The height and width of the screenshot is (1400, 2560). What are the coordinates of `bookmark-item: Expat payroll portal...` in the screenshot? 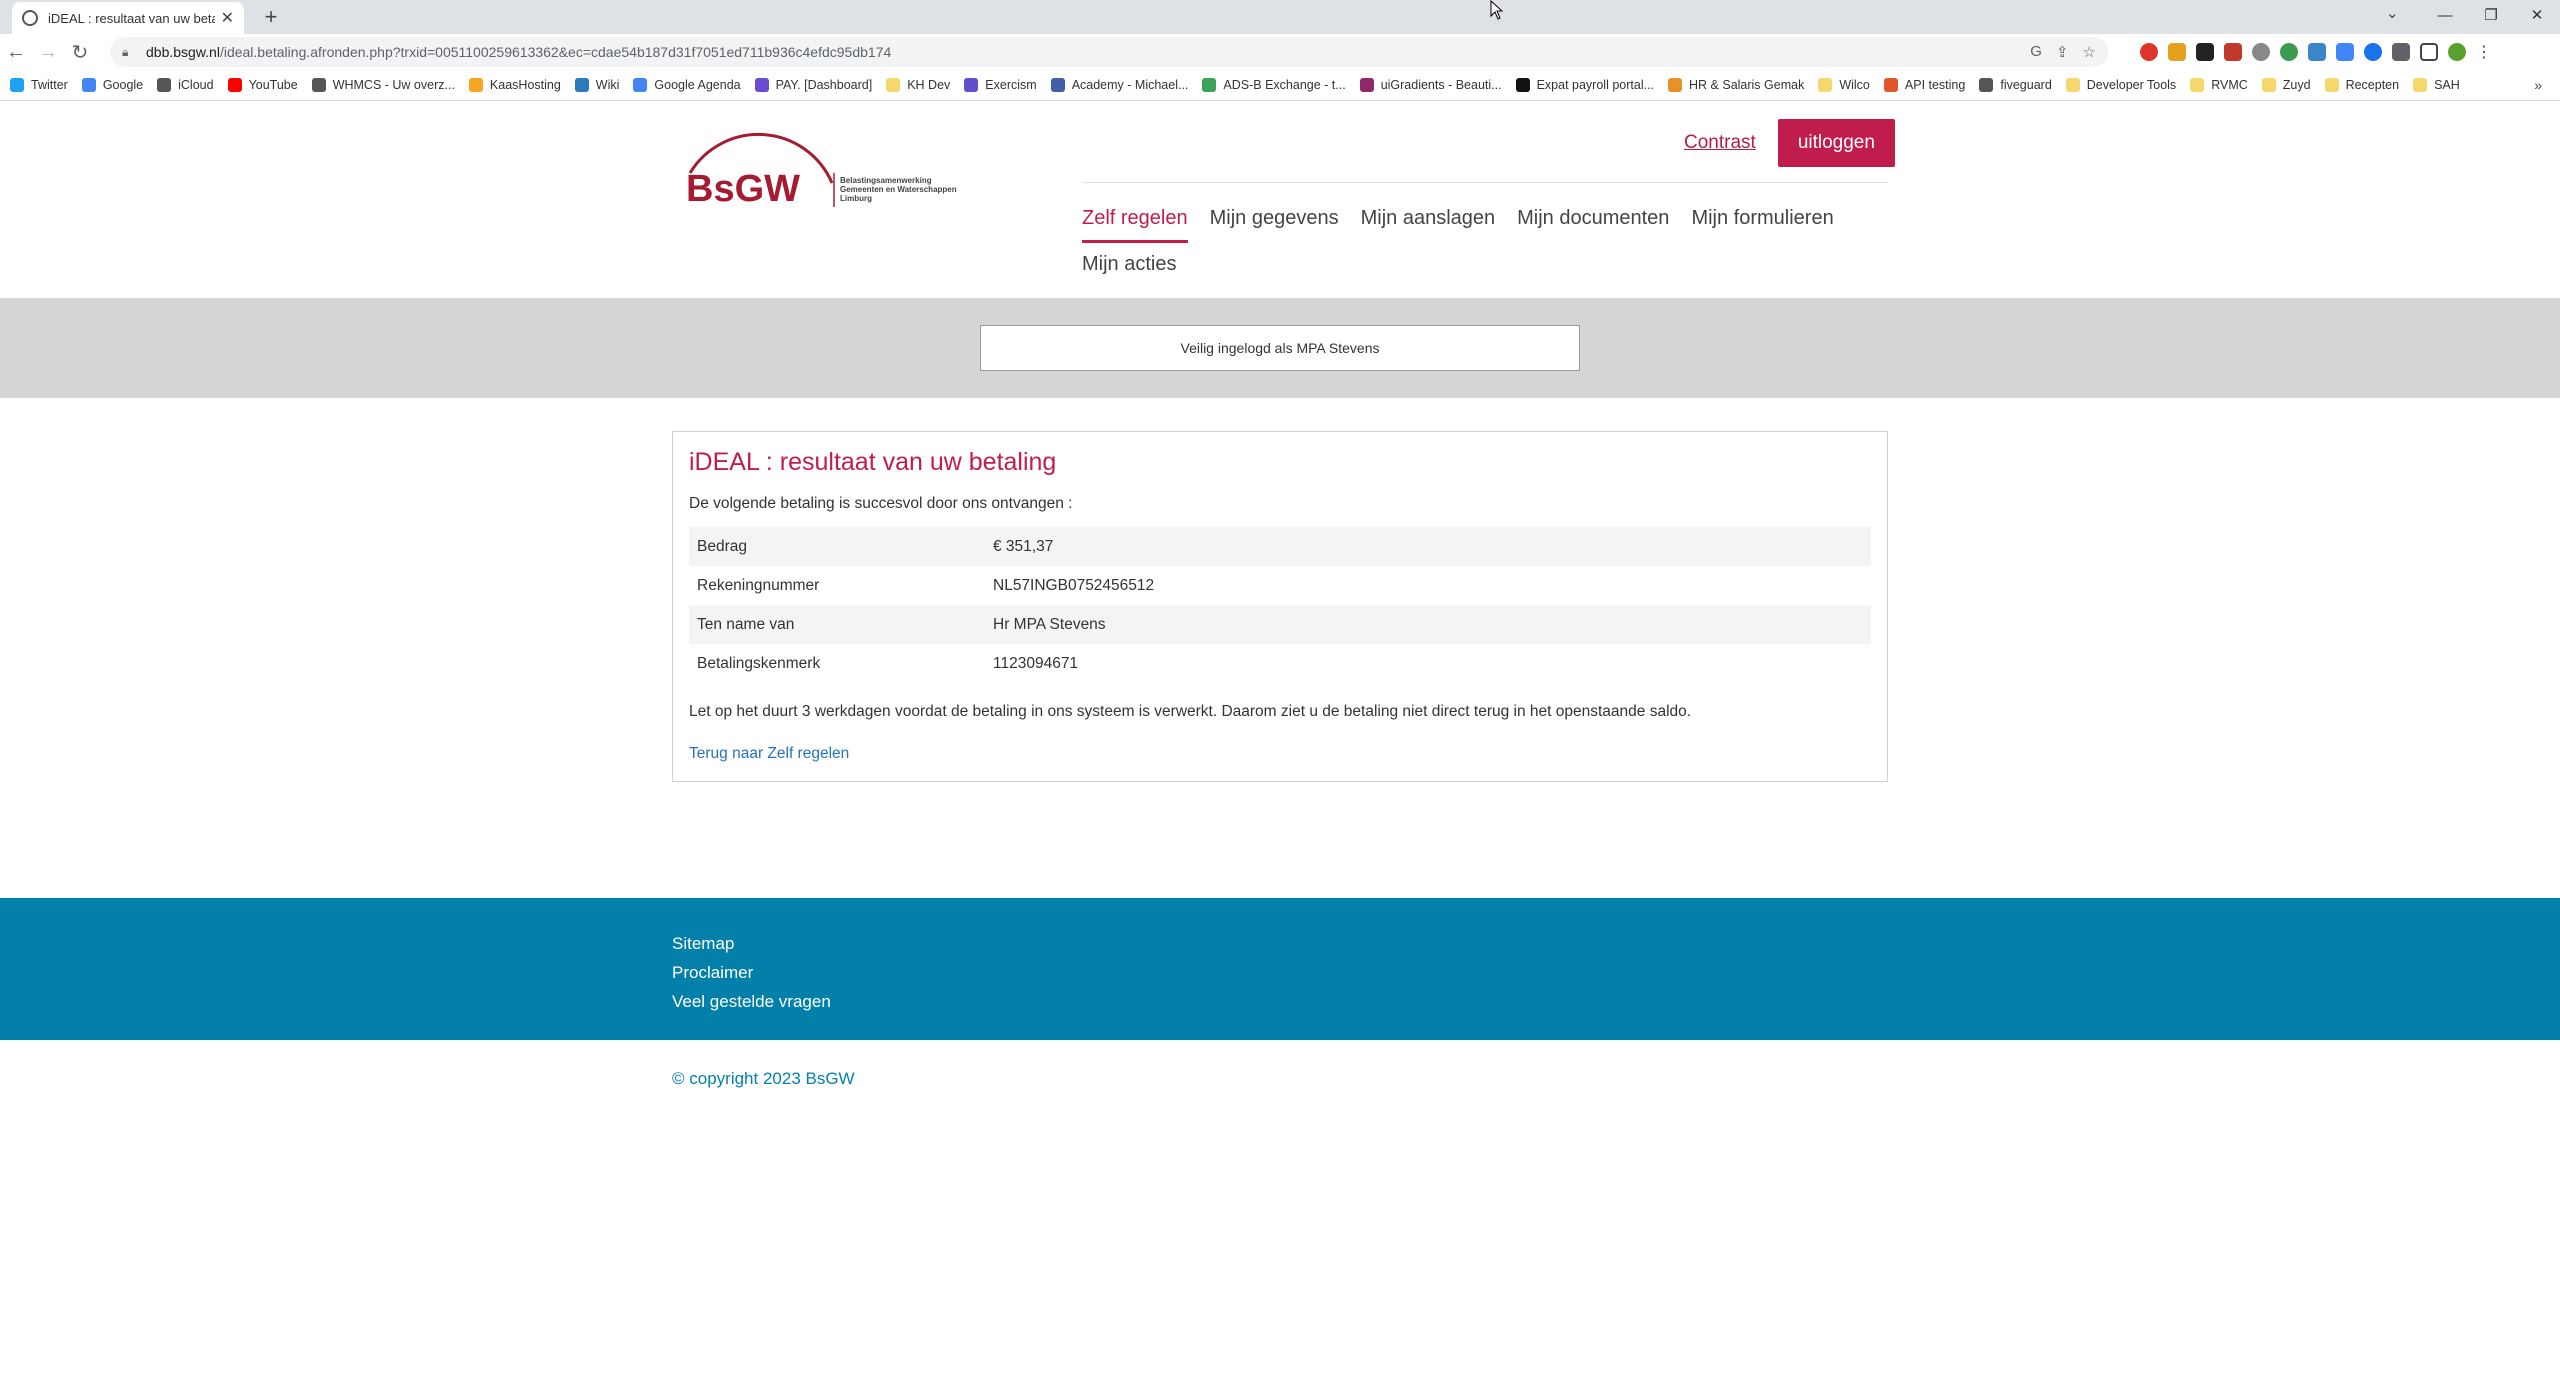 It's located at (1584, 85).